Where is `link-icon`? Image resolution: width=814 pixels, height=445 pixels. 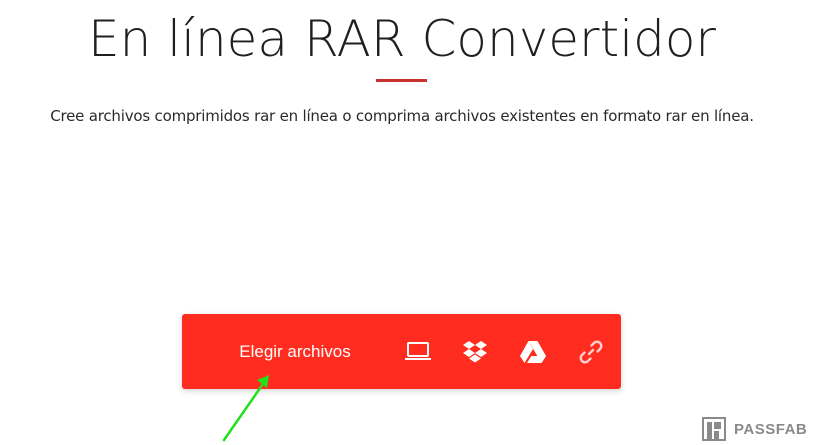
link-icon is located at coordinates (591, 352).